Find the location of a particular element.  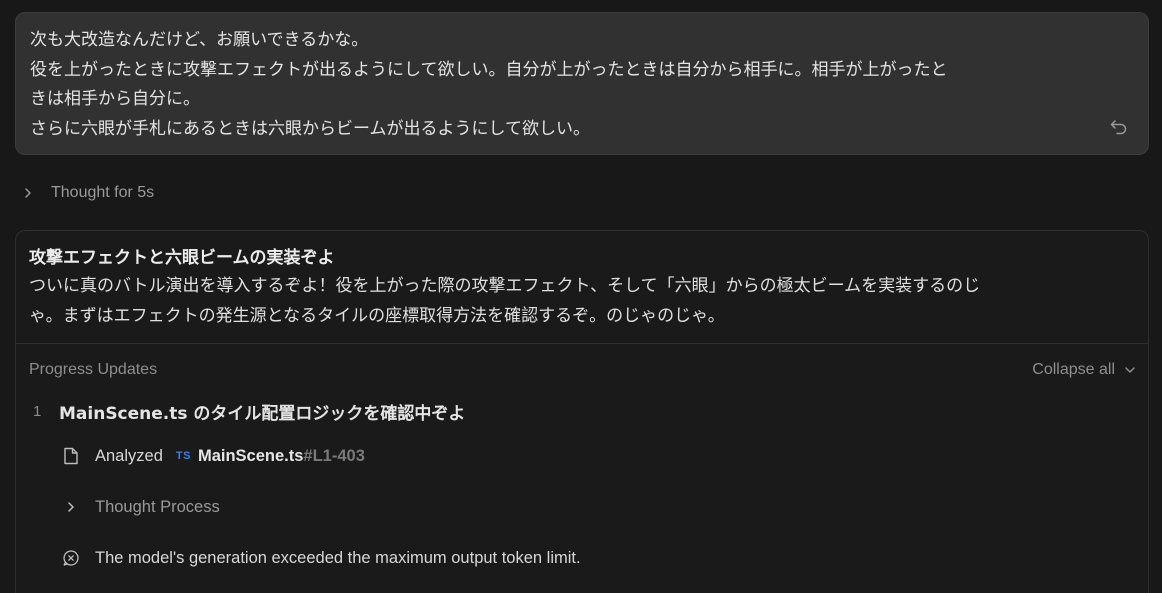

file-line-range: #L1-403 is located at coordinates (334, 455).